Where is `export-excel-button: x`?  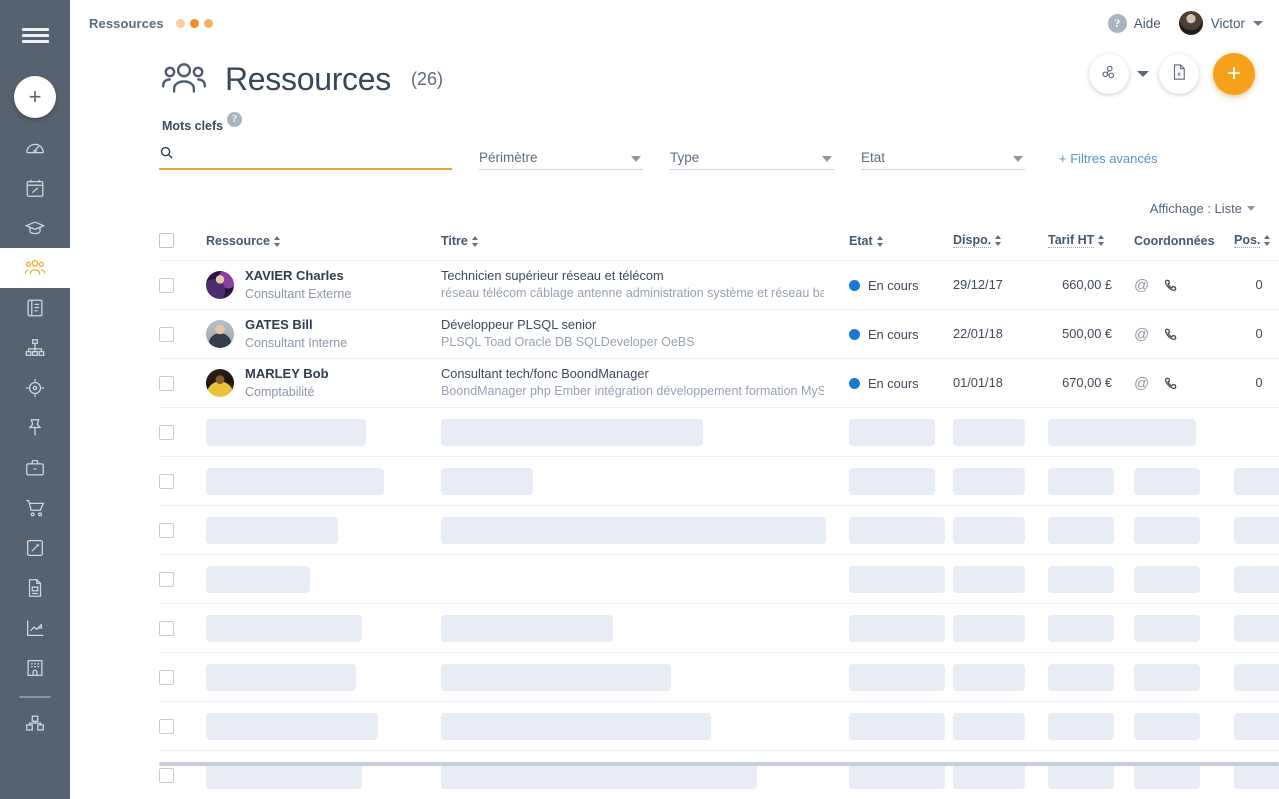
export-excel-button: x is located at coordinates (1179, 74).